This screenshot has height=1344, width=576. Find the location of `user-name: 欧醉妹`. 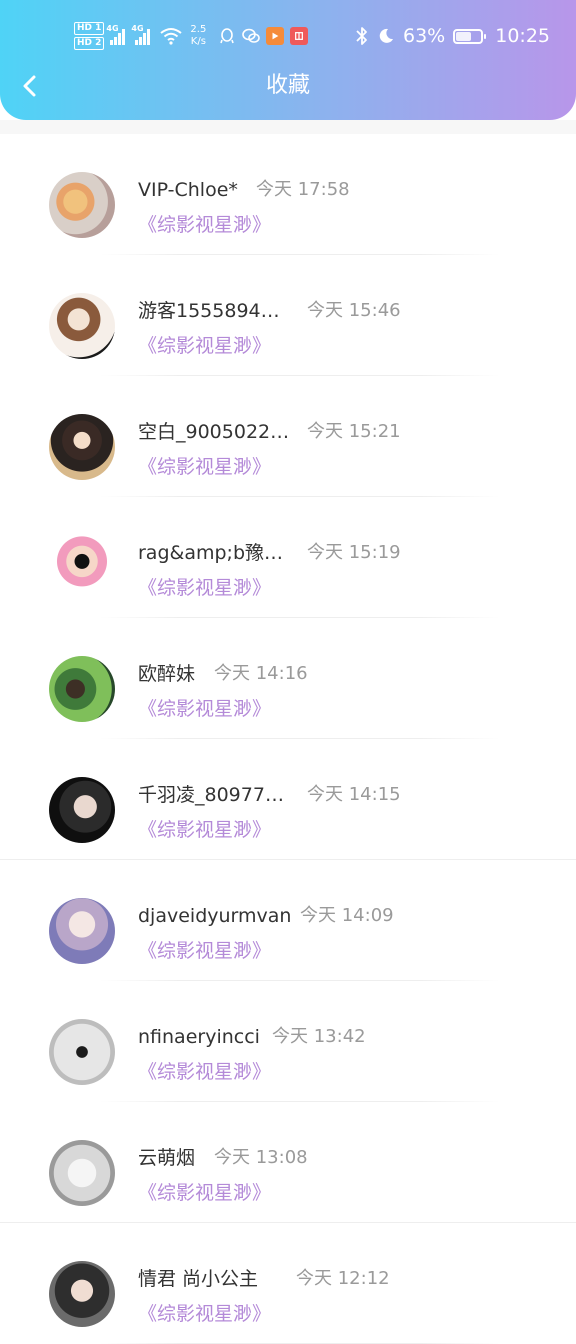

user-name: 欧醉妹 is located at coordinates (167, 674).